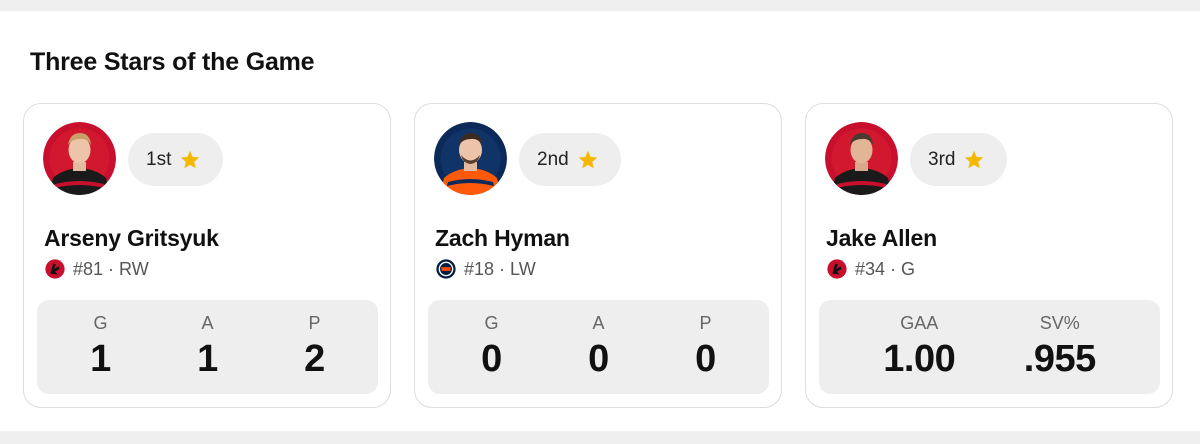 Image resolution: width=1200 pixels, height=444 pixels. I want to click on stat-assists: A 0, so click(599, 347).